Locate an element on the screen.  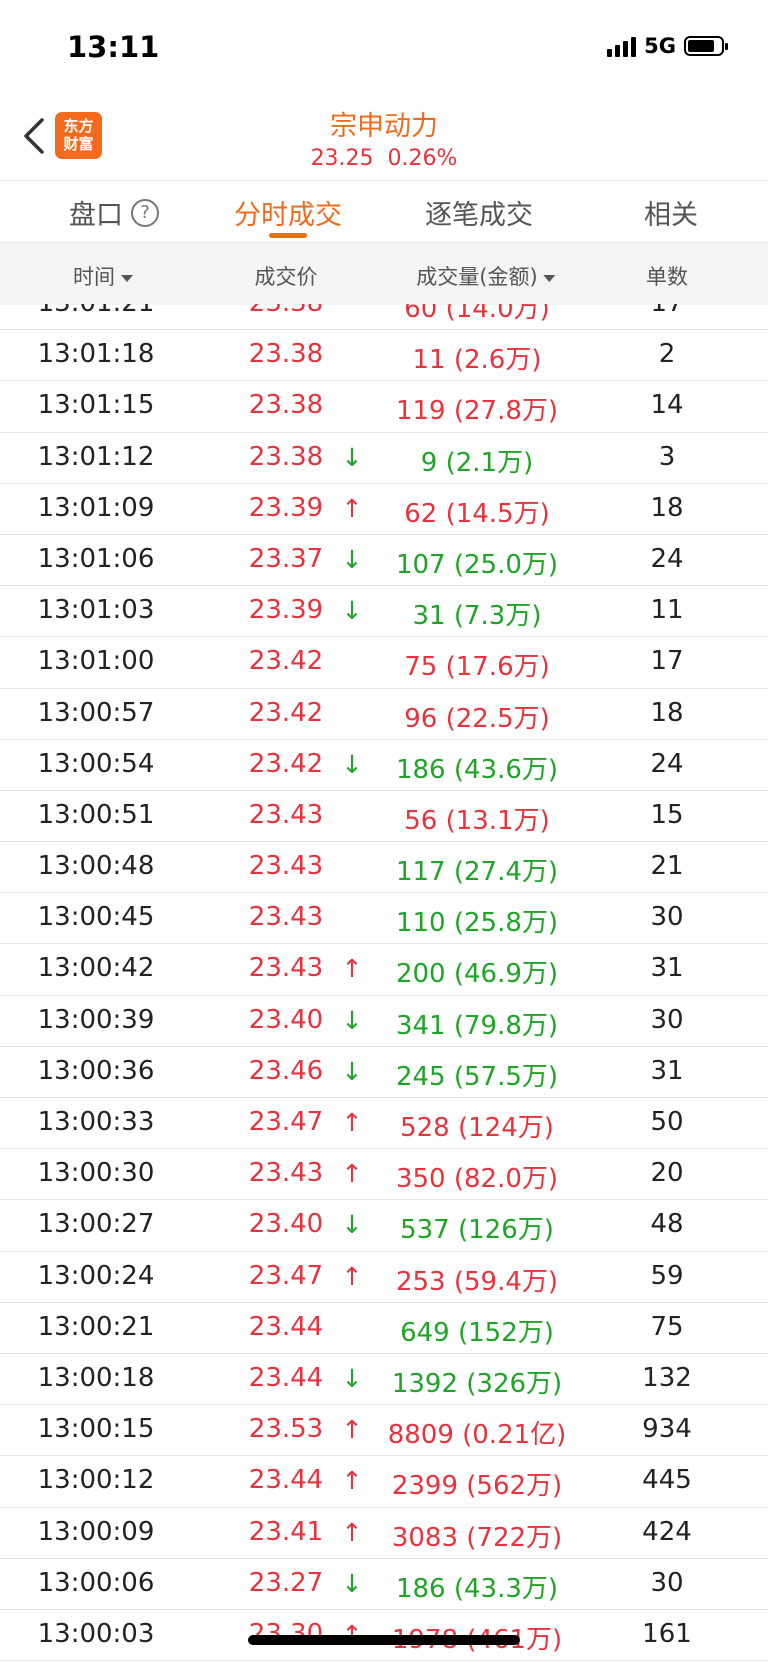
trade-time: 13:00:27 is located at coordinates (96, 1224).